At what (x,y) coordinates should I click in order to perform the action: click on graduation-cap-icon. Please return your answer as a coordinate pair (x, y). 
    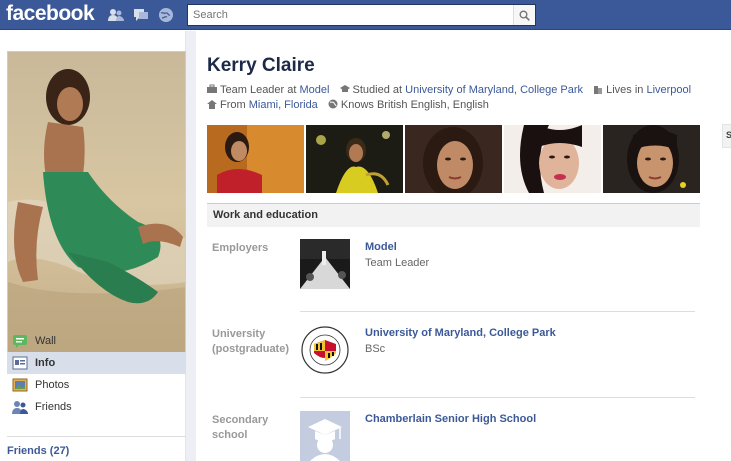
    Looking at the image, I should click on (344, 88).